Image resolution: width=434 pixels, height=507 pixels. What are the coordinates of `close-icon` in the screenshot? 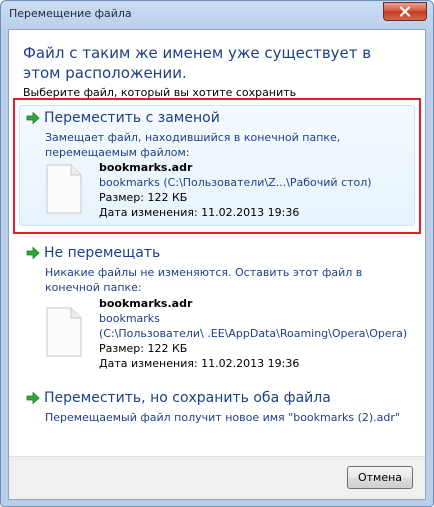 It's located at (405, 11).